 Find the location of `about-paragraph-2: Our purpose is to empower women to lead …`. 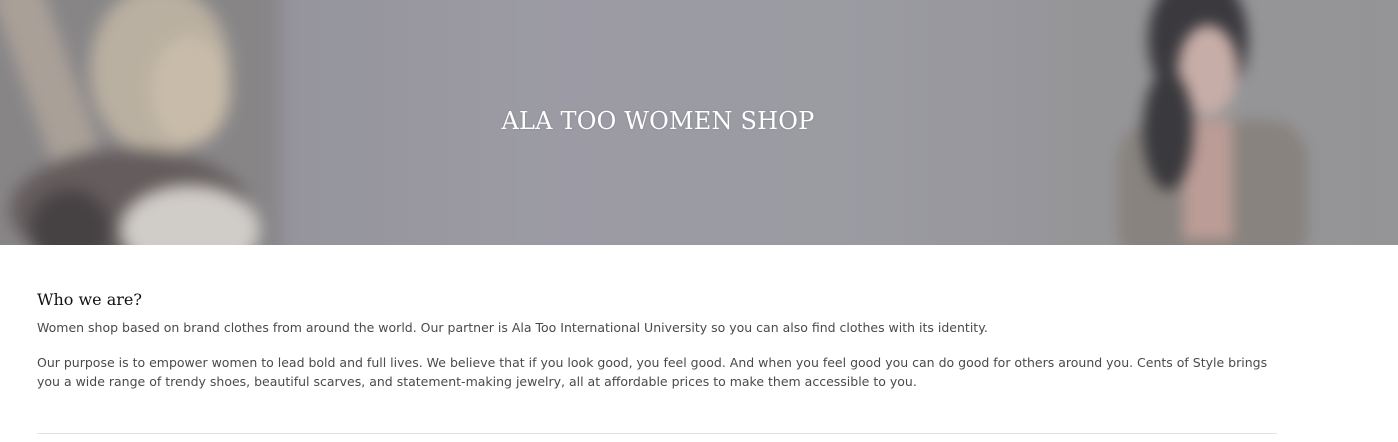

about-paragraph-2: Our purpose is to empower women to lead … is located at coordinates (652, 372).